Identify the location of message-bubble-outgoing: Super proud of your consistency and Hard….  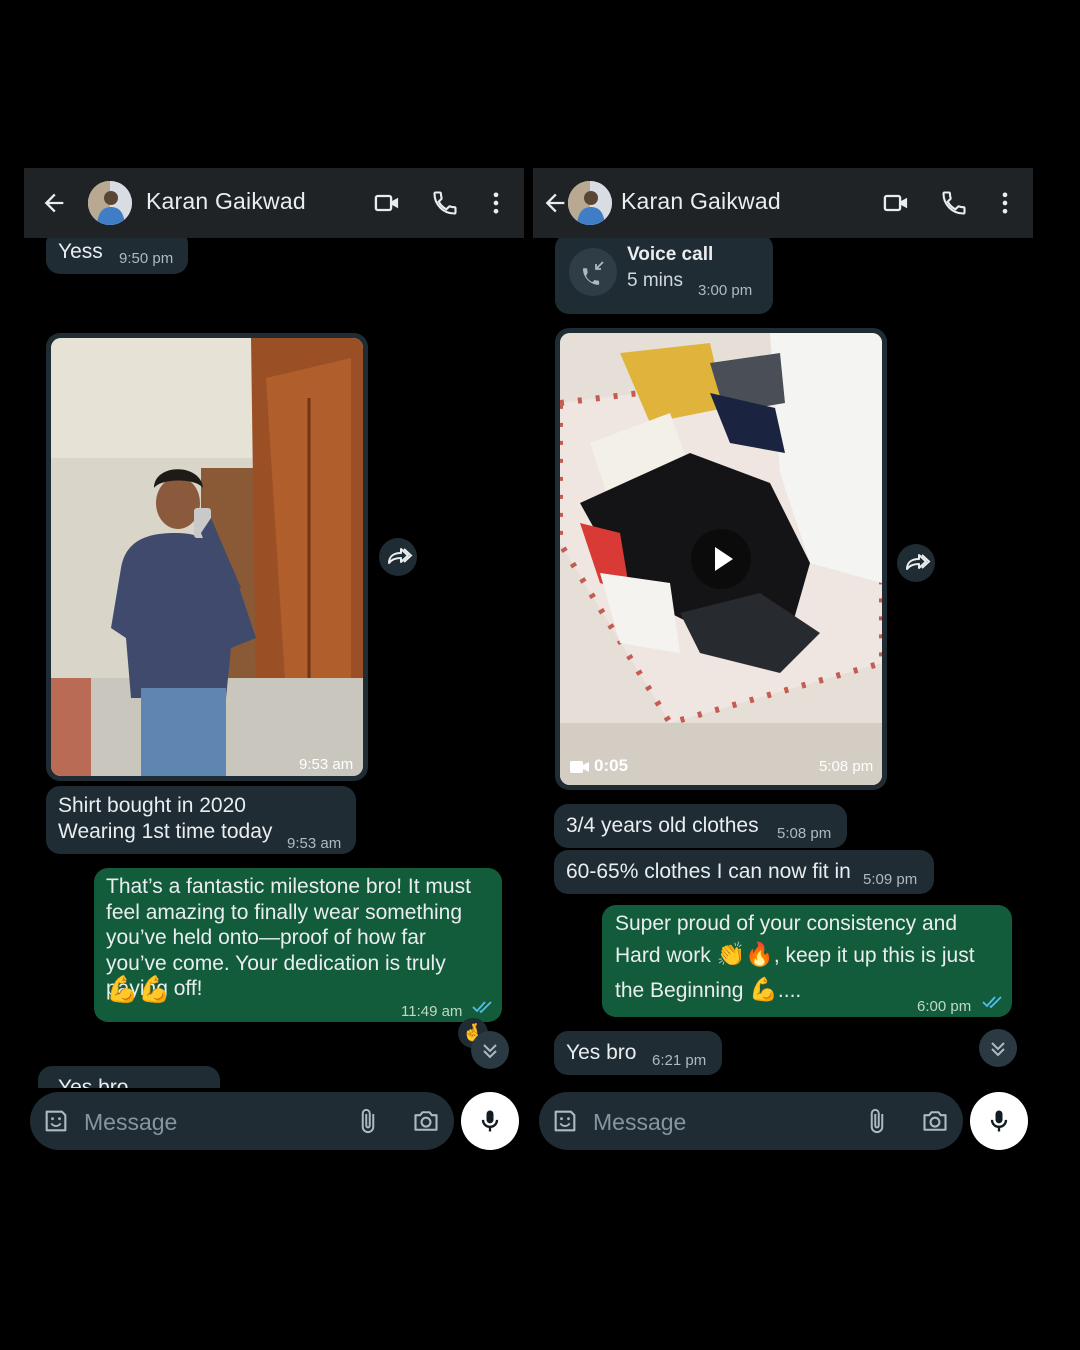
(807, 961).